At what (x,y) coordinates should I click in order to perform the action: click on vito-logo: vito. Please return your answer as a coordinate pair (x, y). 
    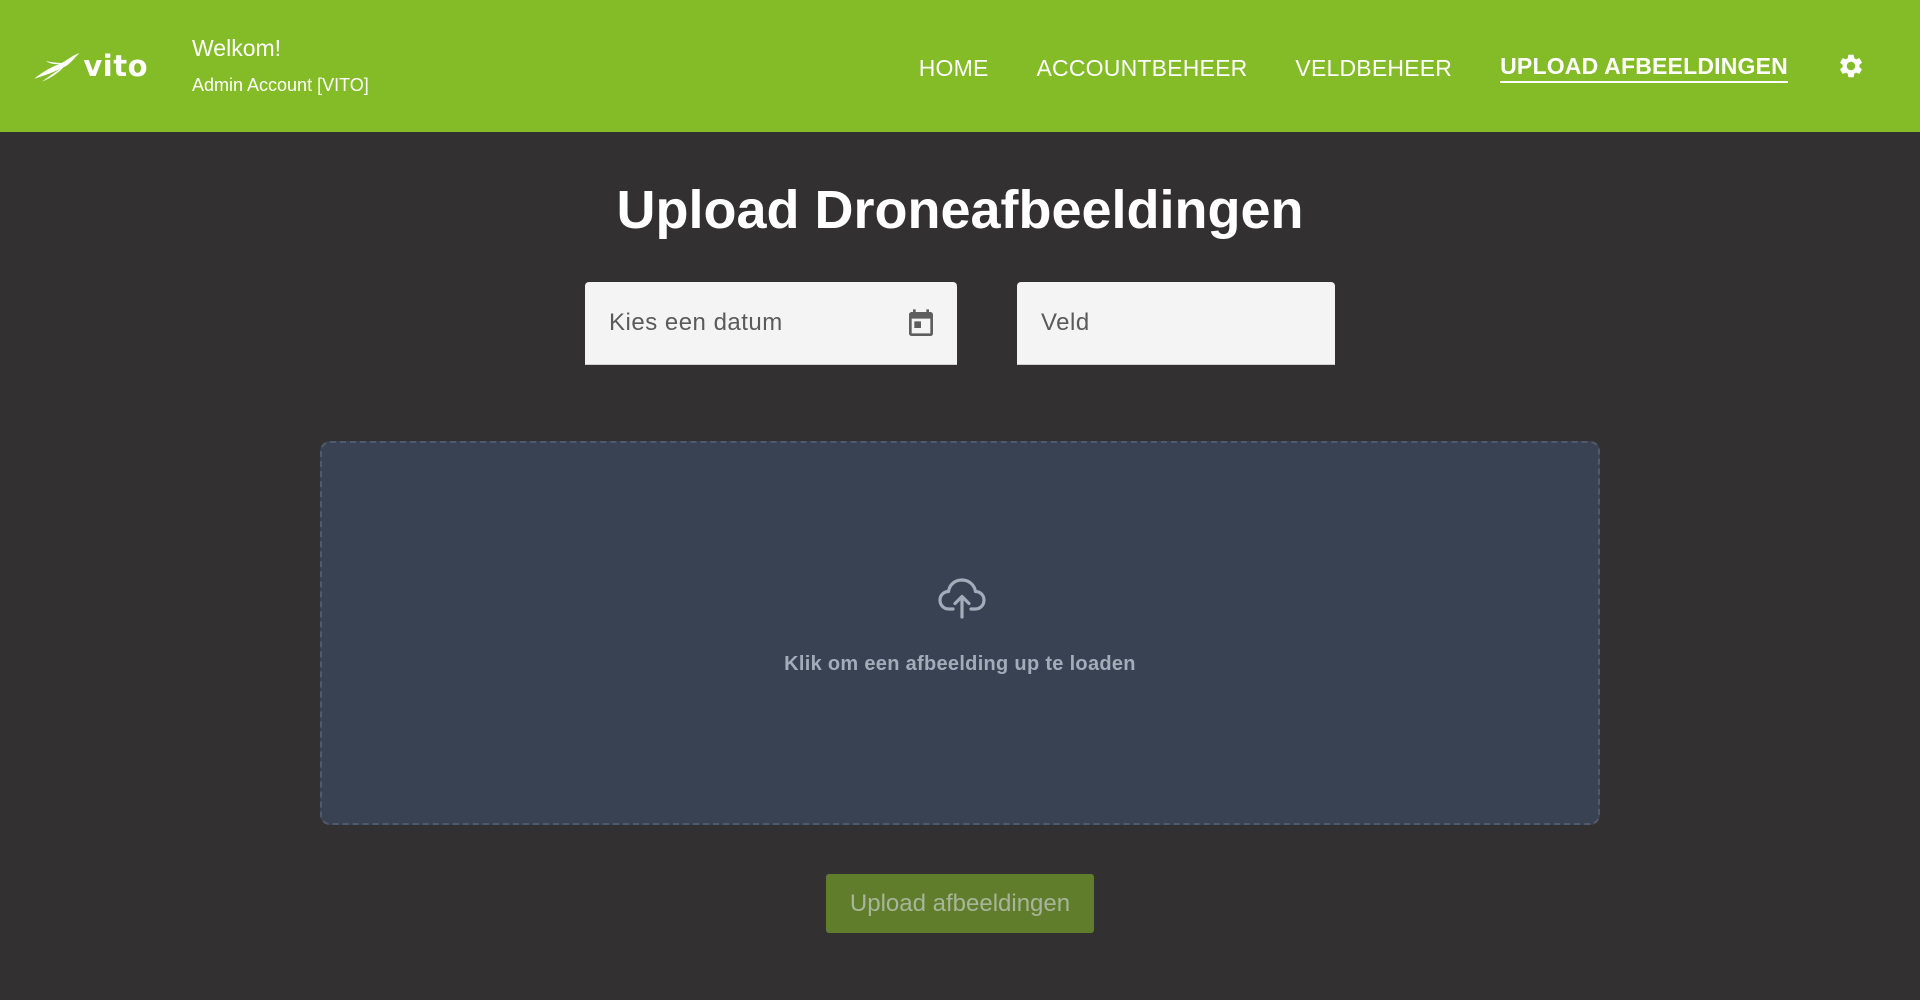
    Looking at the image, I should click on (90, 66).